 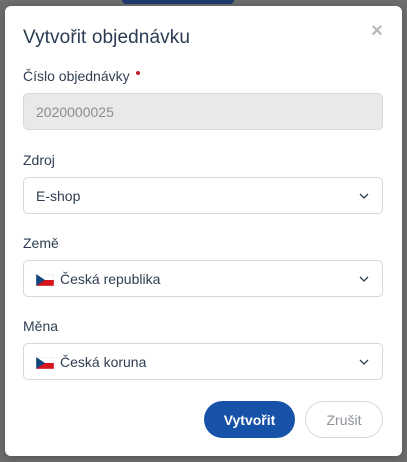 What do you see at coordinates (75, 111) in the screenshot?
I see `order-number-value: 2020000025` at bounding box center [75, 111].